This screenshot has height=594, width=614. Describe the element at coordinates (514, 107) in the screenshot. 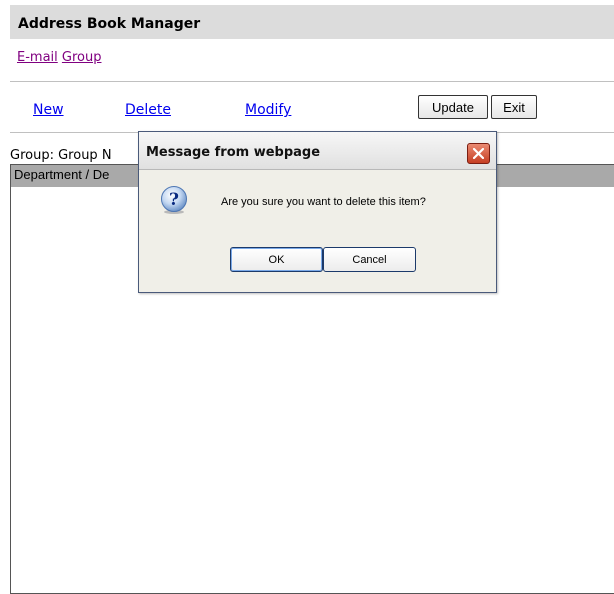

I see `exit-button: Exit` at that location.